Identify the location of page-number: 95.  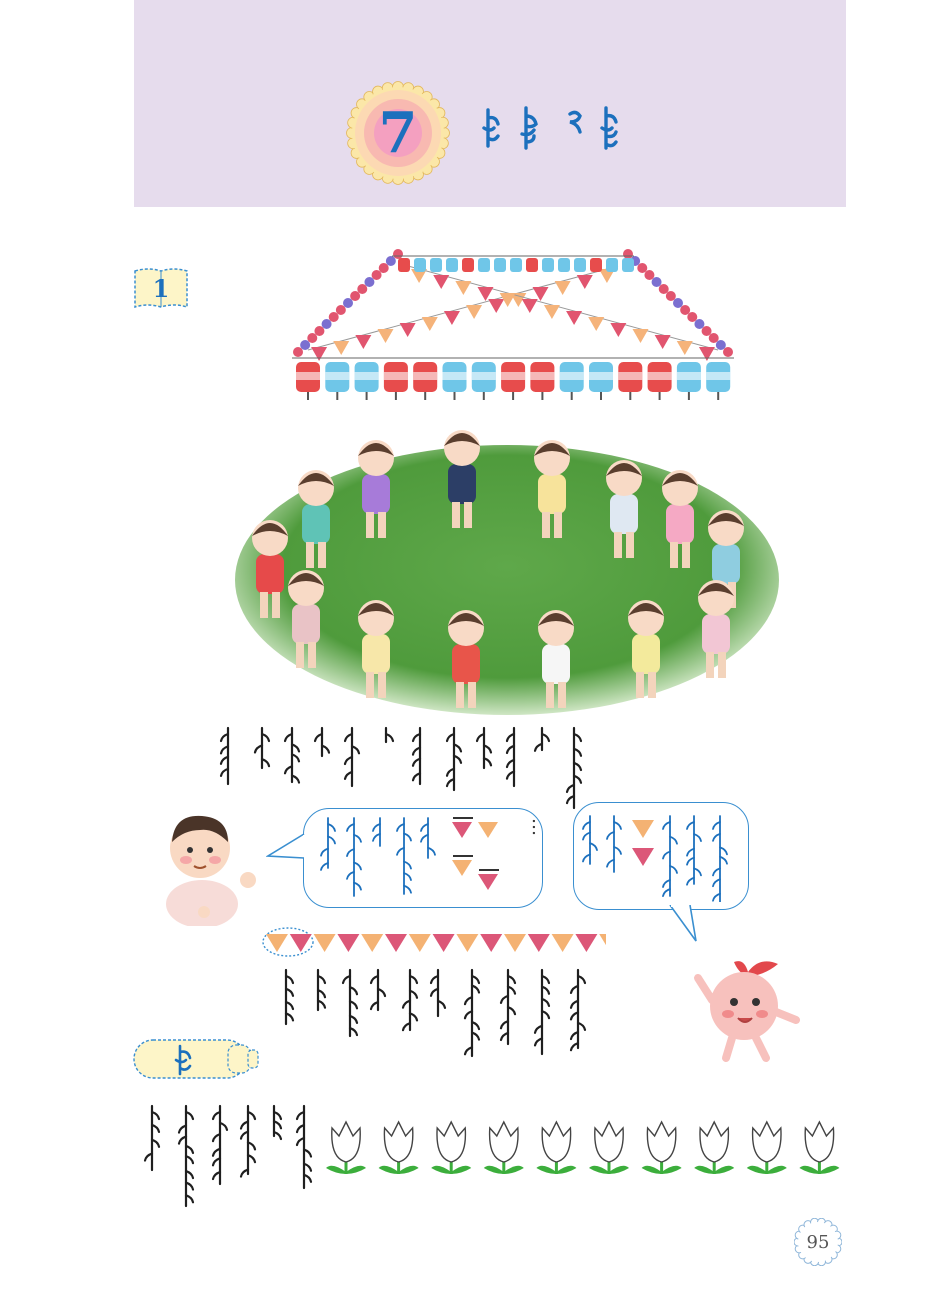
(818, 1242).